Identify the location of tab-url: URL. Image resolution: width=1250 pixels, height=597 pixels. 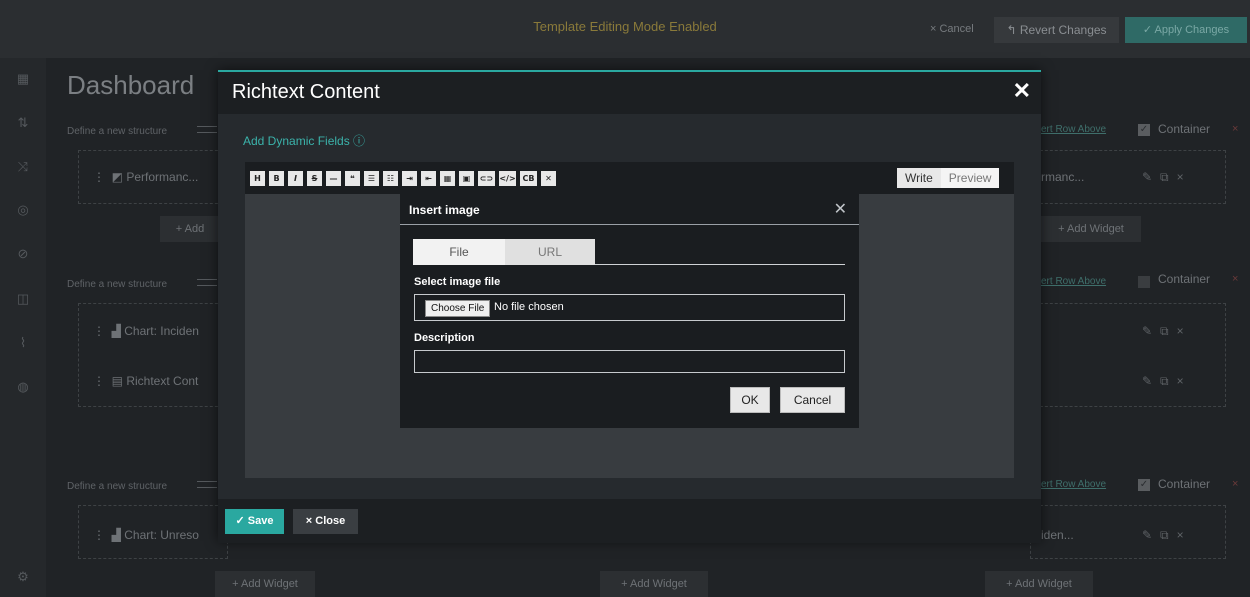
(550, 252).